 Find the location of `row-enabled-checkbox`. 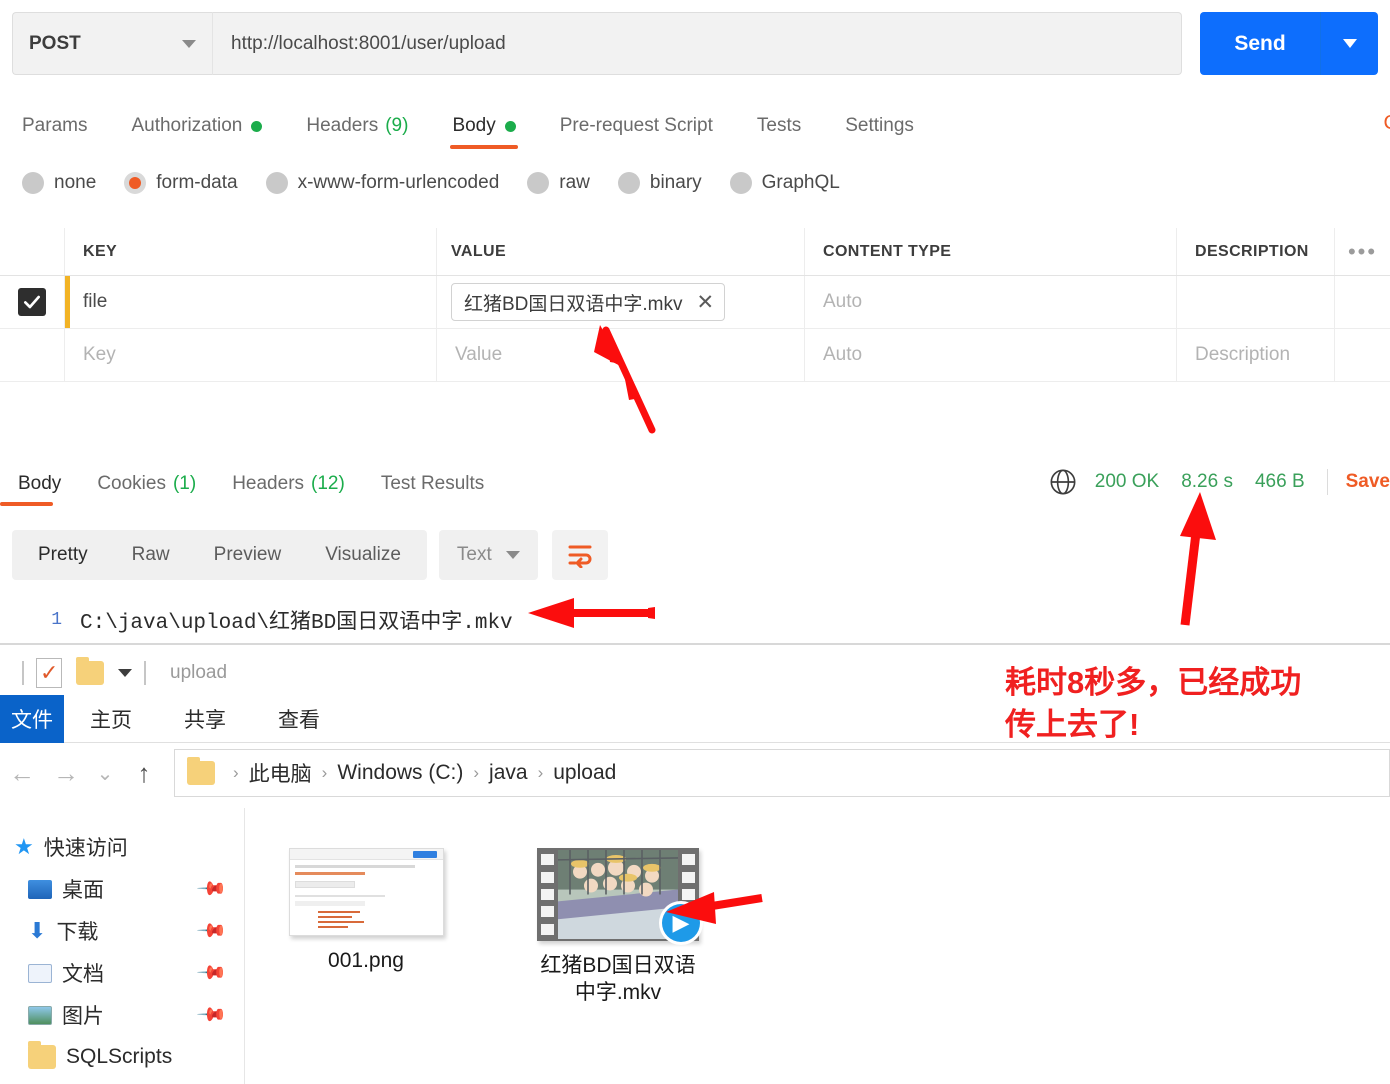

row-enabled-checkbox is located at coordinates (32, 302).